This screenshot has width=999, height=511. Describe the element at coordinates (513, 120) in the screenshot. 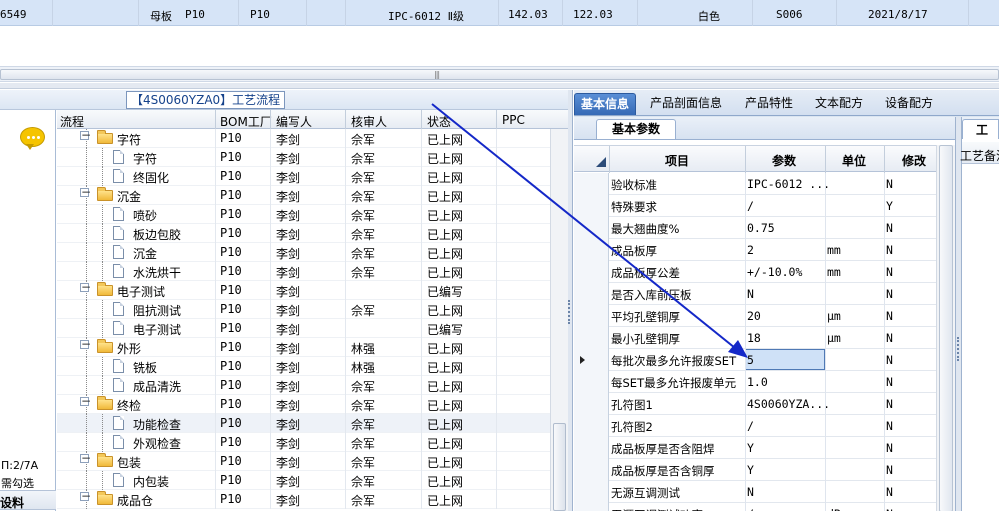

I see `col-header-ppc: PPC` at that location.